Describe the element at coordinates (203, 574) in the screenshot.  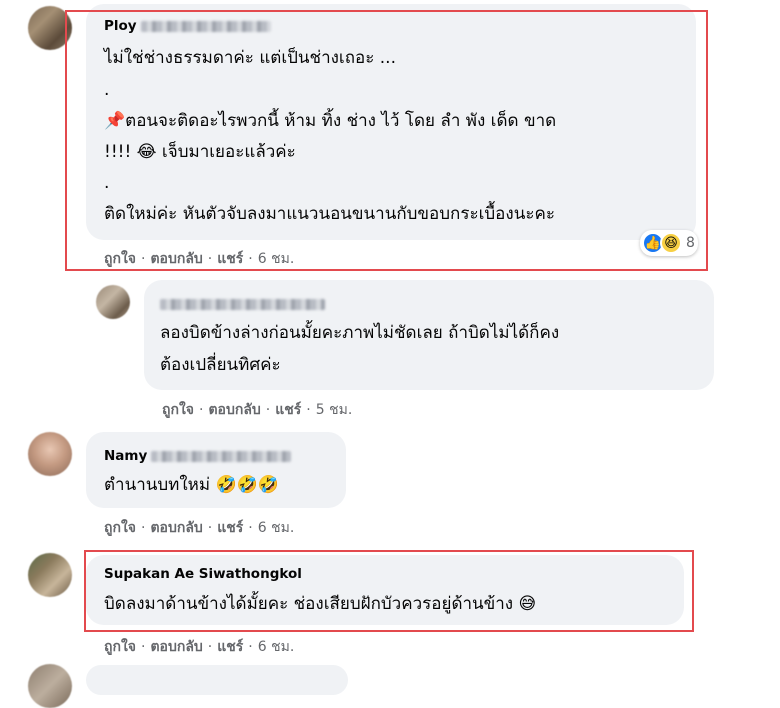
I see `comment-author: Supakan Ae Siwathongkol` at that location.